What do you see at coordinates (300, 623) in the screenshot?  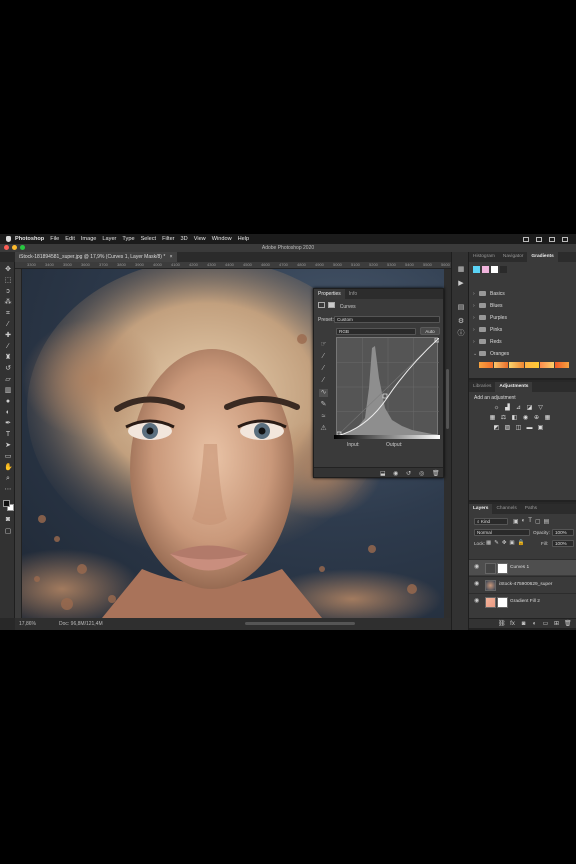 I see `canvas-horizontal-scrollbar` at bounding box center [300, 623].